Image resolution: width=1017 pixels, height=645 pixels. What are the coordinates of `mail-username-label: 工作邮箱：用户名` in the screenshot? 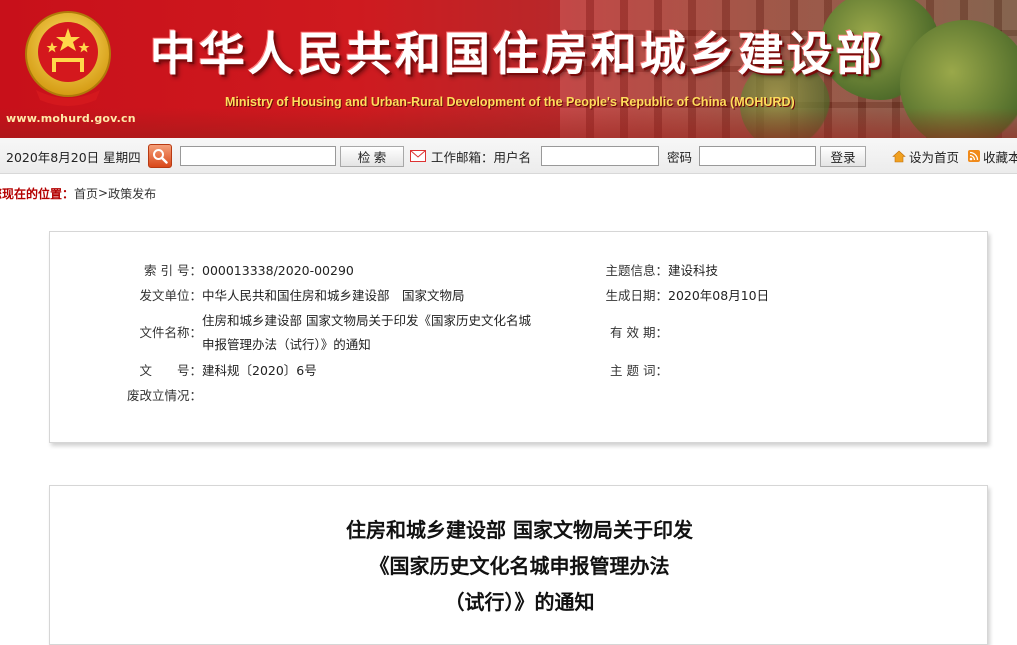 It's located at (481, 157).